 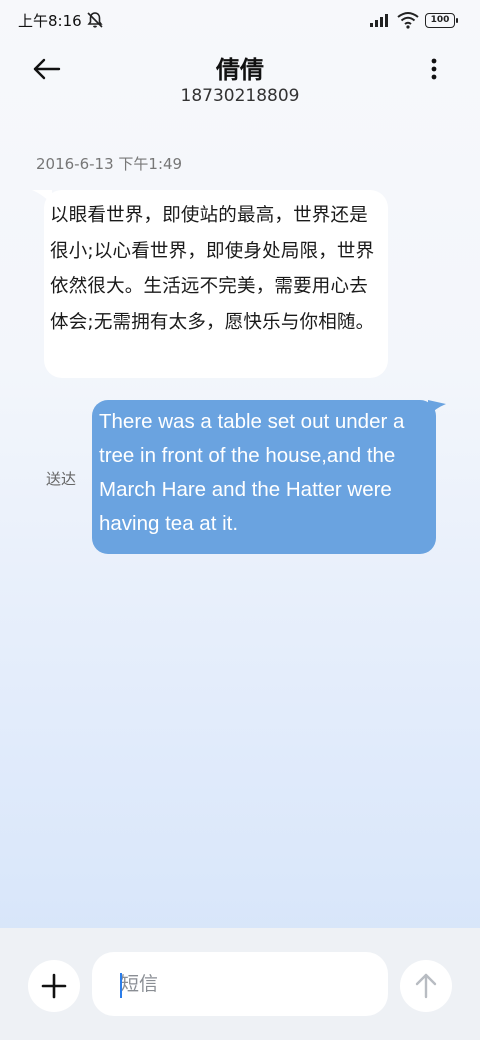 I want to click on attach-button, so click(x=54, y=986).